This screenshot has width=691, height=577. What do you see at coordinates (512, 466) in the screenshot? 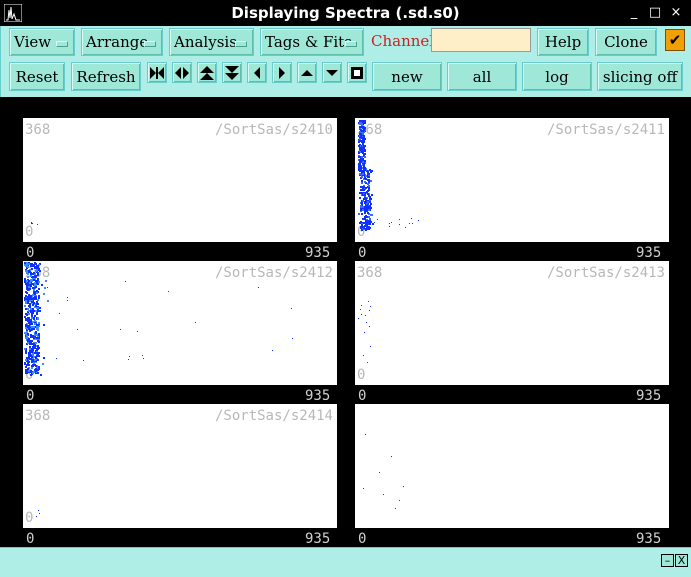
I see `spectrum-panel` at bounding box center [512, 466].